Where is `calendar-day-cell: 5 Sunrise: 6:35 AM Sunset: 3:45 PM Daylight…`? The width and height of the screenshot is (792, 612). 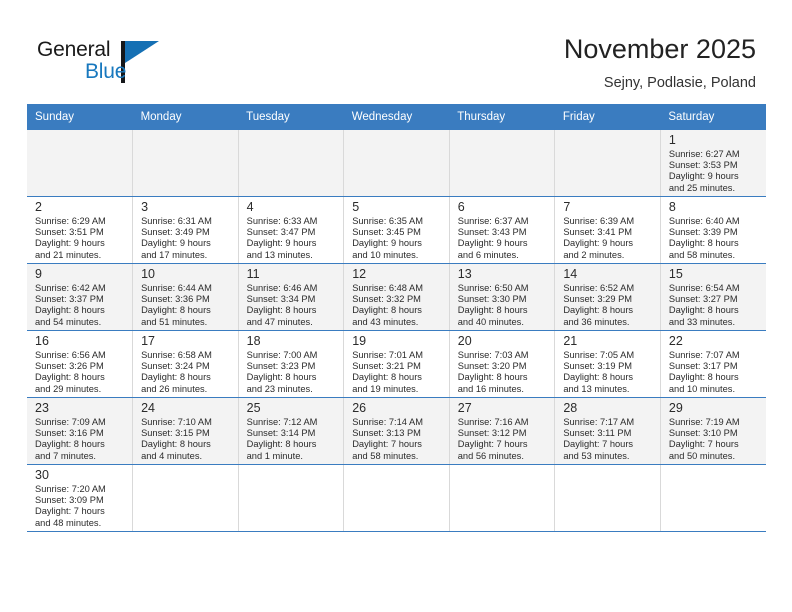
calendar-day-cell: 5 Sunrise: 6:35 AM Sunset: 3:45 PM Daylight… is located at coordinates (396, 230).